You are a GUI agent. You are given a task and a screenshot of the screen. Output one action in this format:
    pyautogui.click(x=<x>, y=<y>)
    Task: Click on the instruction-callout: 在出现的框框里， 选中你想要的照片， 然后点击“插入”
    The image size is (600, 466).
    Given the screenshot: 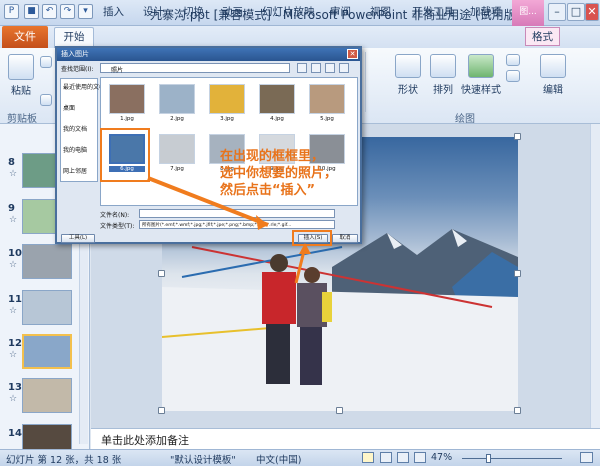 What is the action you would take?
    pyautogui.click(x=294, y=173)
    